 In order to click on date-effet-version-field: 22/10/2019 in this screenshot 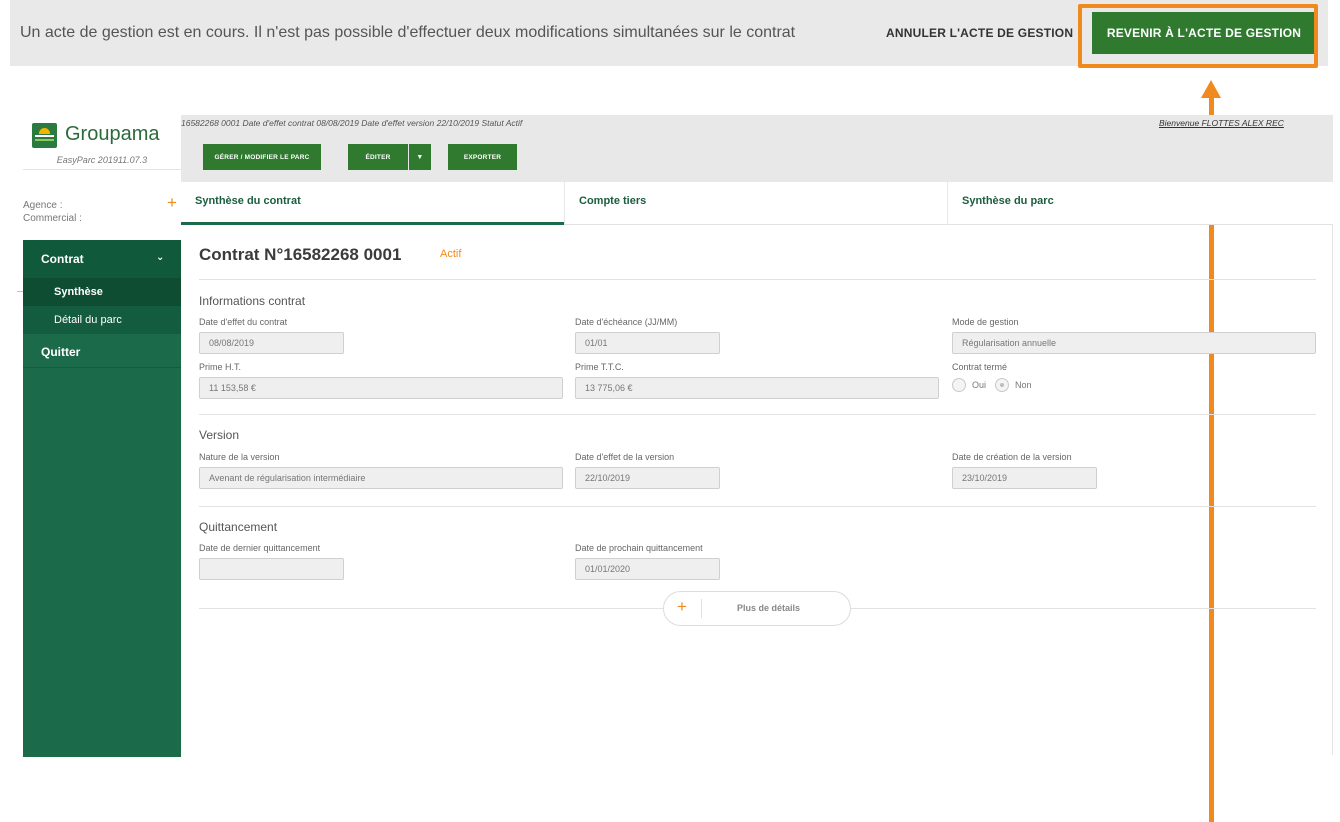, I will do `click(647, 478)`.